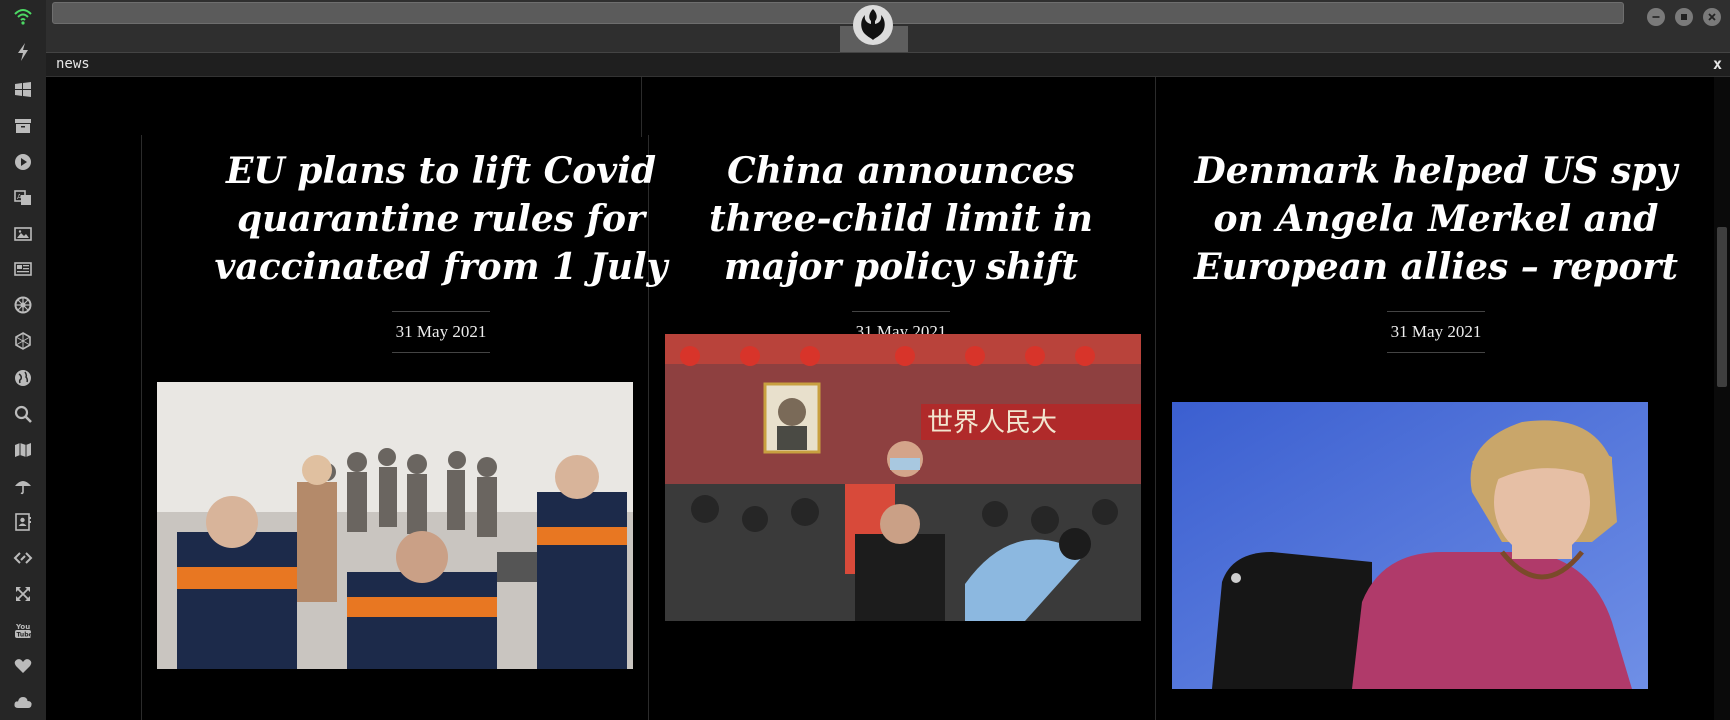 This screenshot has width=1730, height=720. What do you see at coordinates (23, 162) in the screenshot?
I see `play-icon` at bounding box center [23, 162].